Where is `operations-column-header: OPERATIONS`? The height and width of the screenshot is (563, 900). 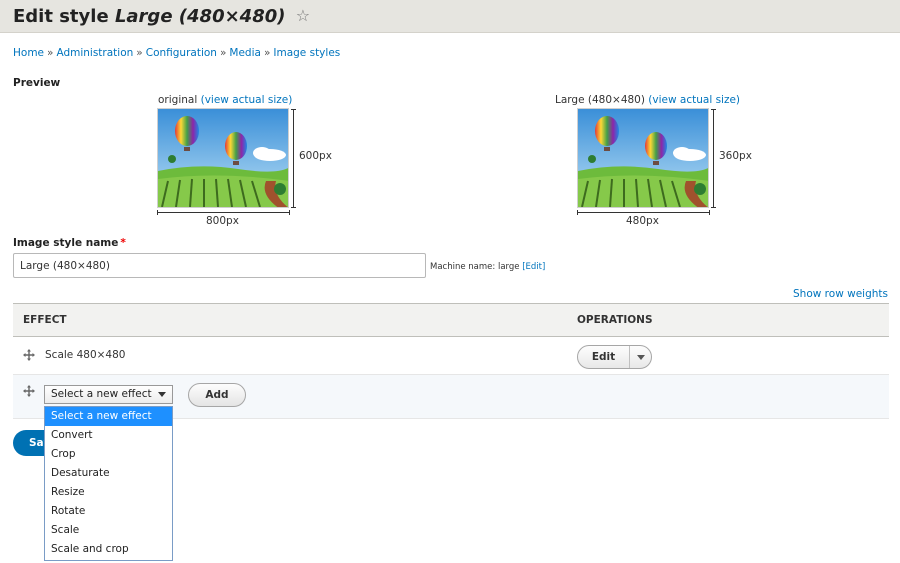
operations-column-header: OPERATIONS is located at coordinates (615, 320).